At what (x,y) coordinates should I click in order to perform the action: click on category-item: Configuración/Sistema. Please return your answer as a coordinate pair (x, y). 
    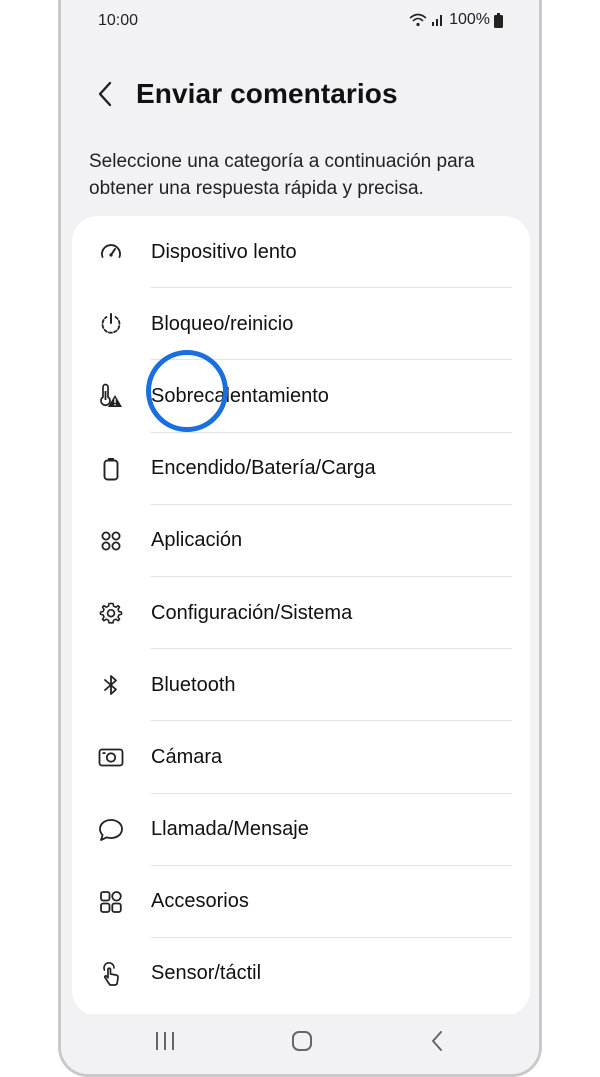
    Looking at the image, I should click on (301, 613).